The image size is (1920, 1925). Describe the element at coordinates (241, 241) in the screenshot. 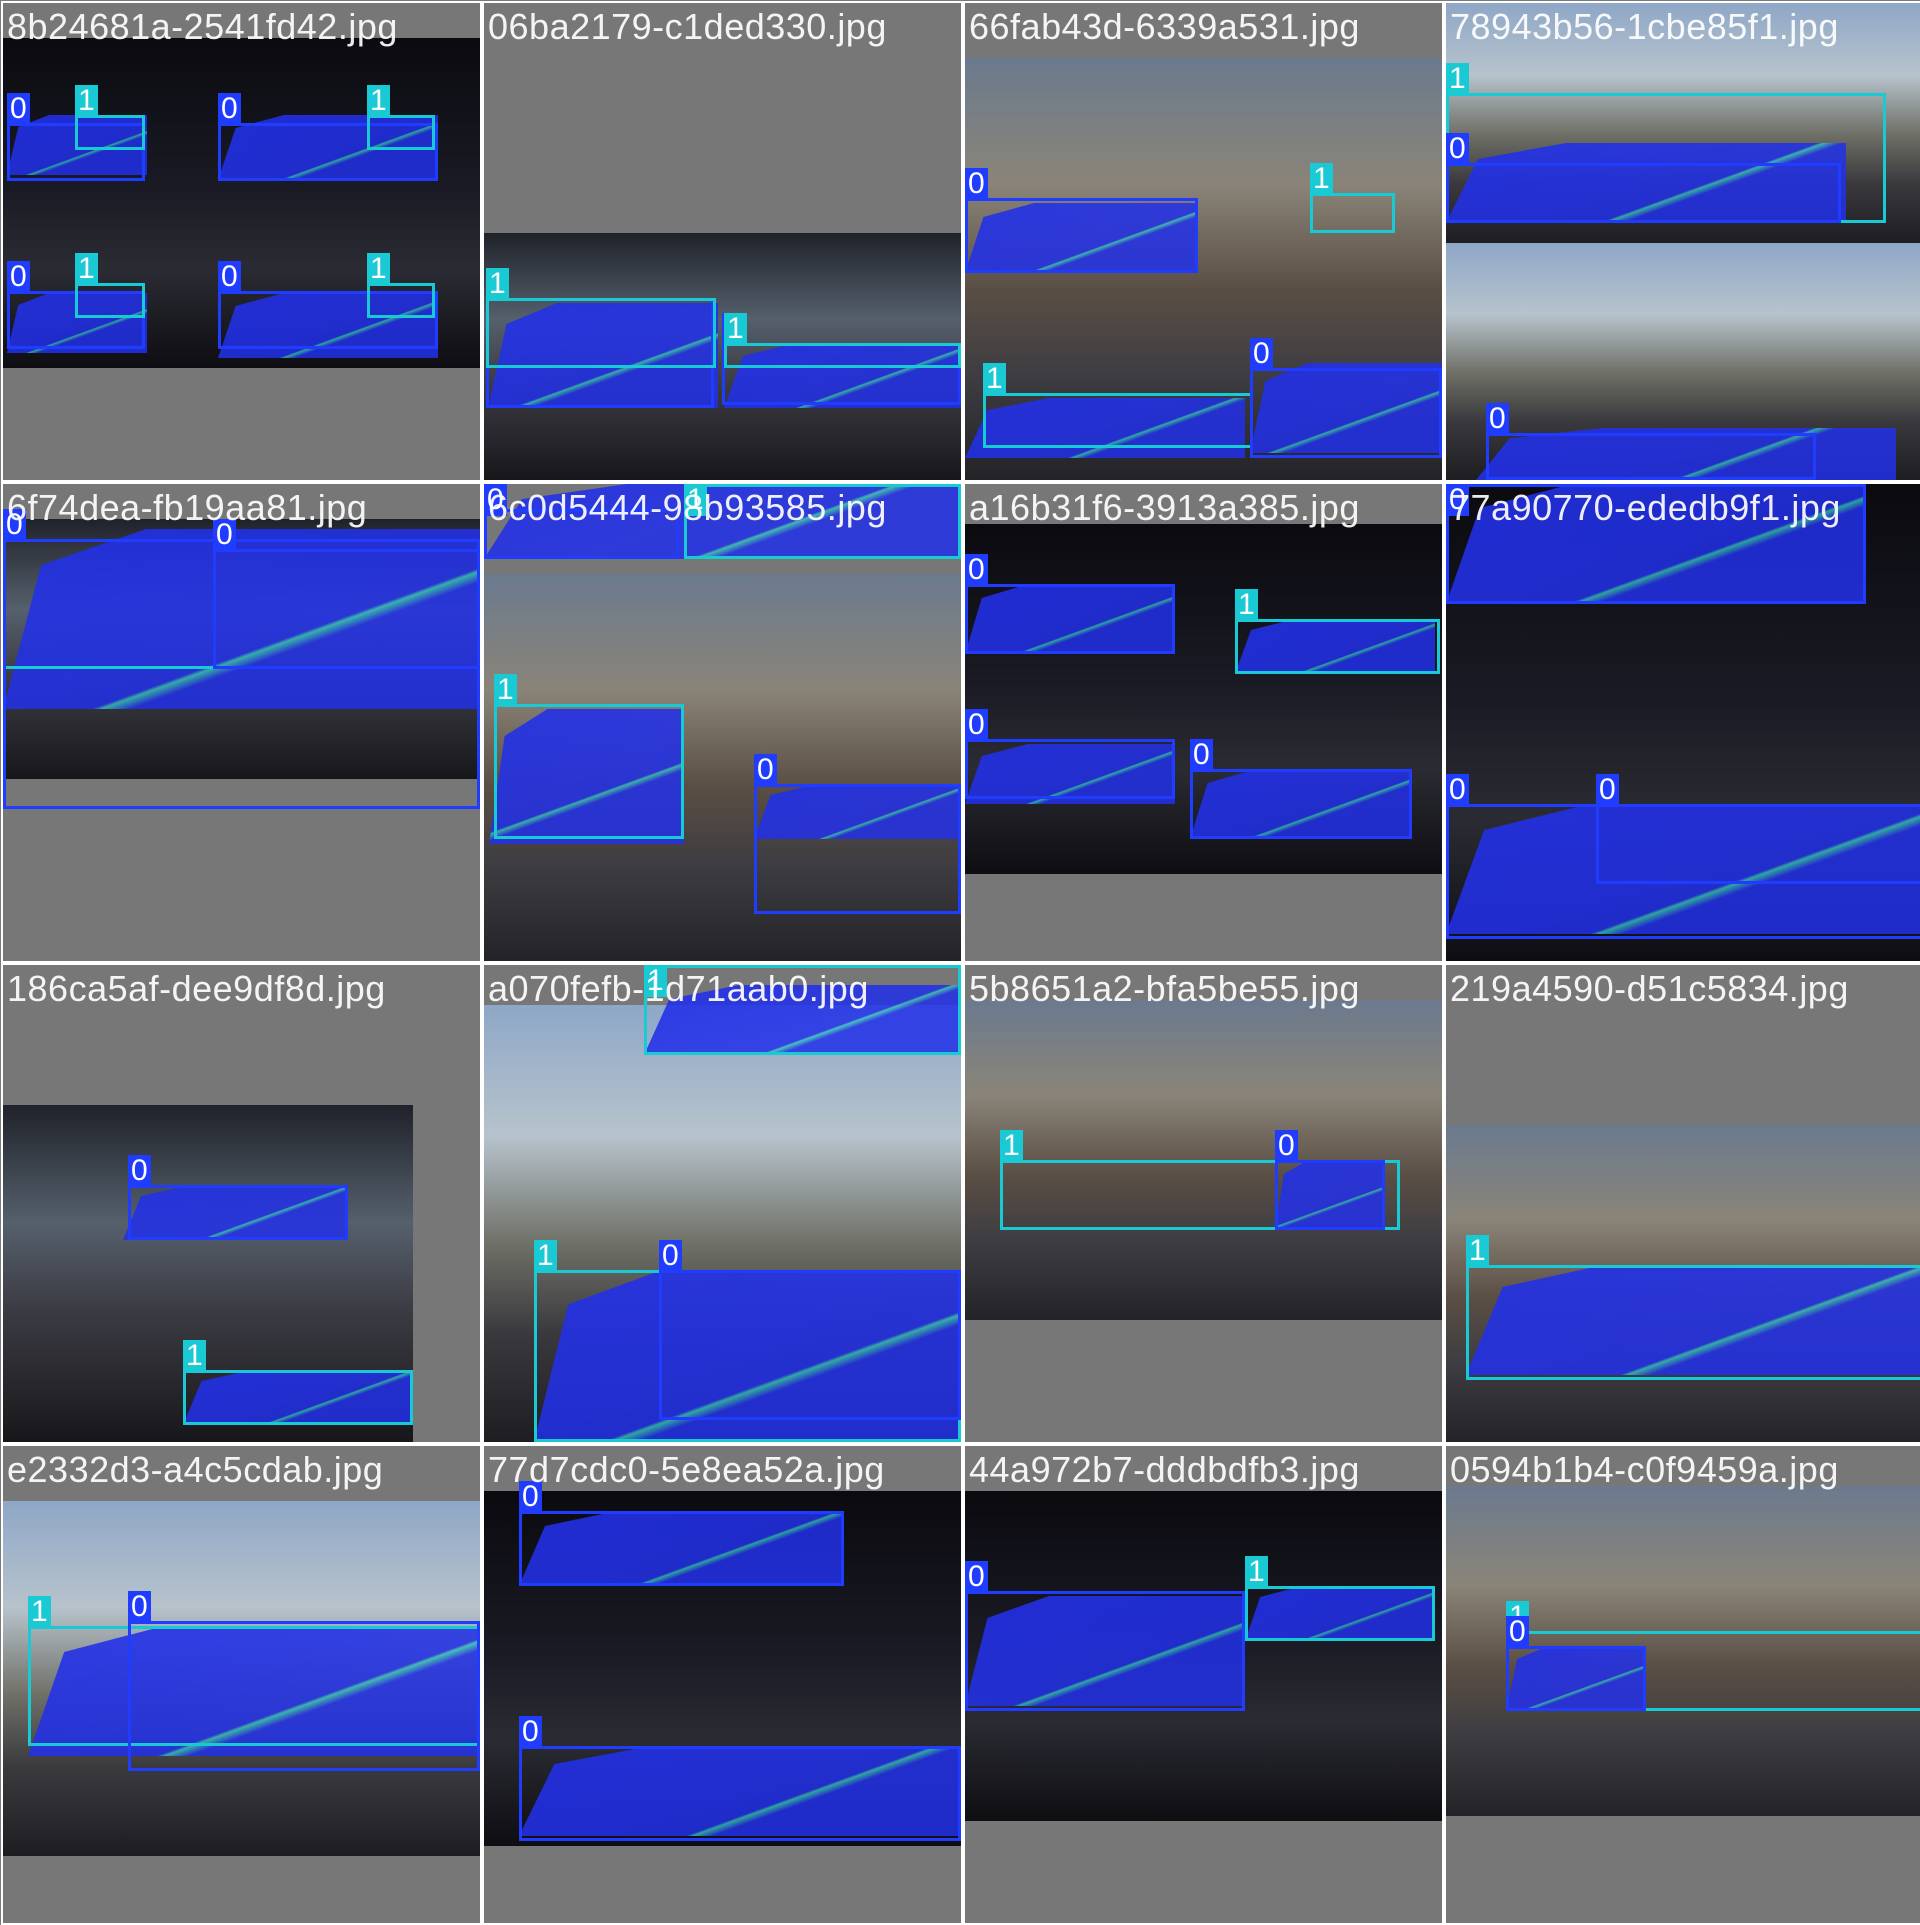

I see `mosaic-tile: 0 1 0 1 0 1 0 1 8b24681a-2541fd42.jpg` at that location.